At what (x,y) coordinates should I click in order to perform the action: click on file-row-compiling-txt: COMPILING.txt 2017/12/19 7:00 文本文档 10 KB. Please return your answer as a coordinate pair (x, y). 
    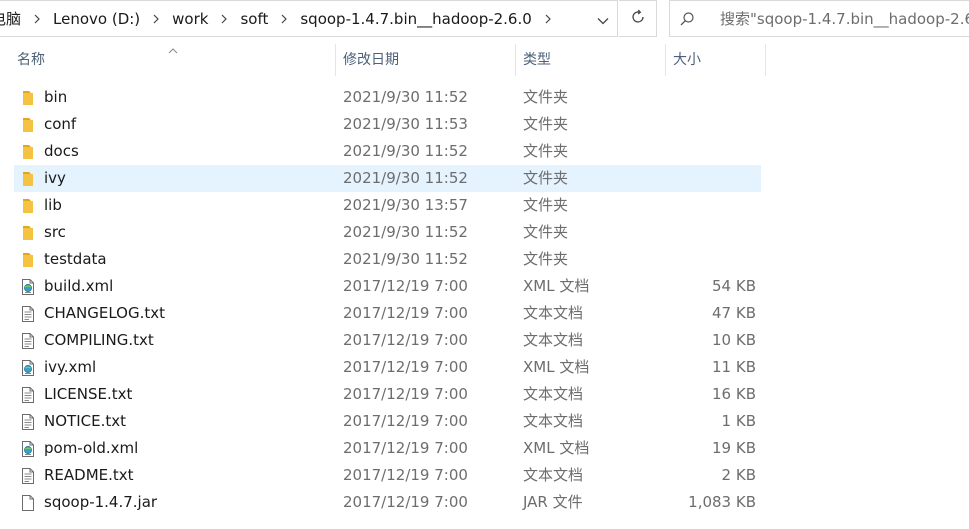
    Looking at the image, I should click on (387, 340).